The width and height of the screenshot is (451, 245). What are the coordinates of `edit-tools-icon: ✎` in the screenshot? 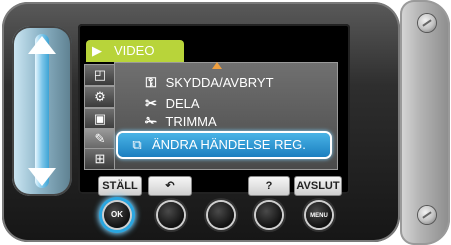 It's located at (100, 138).